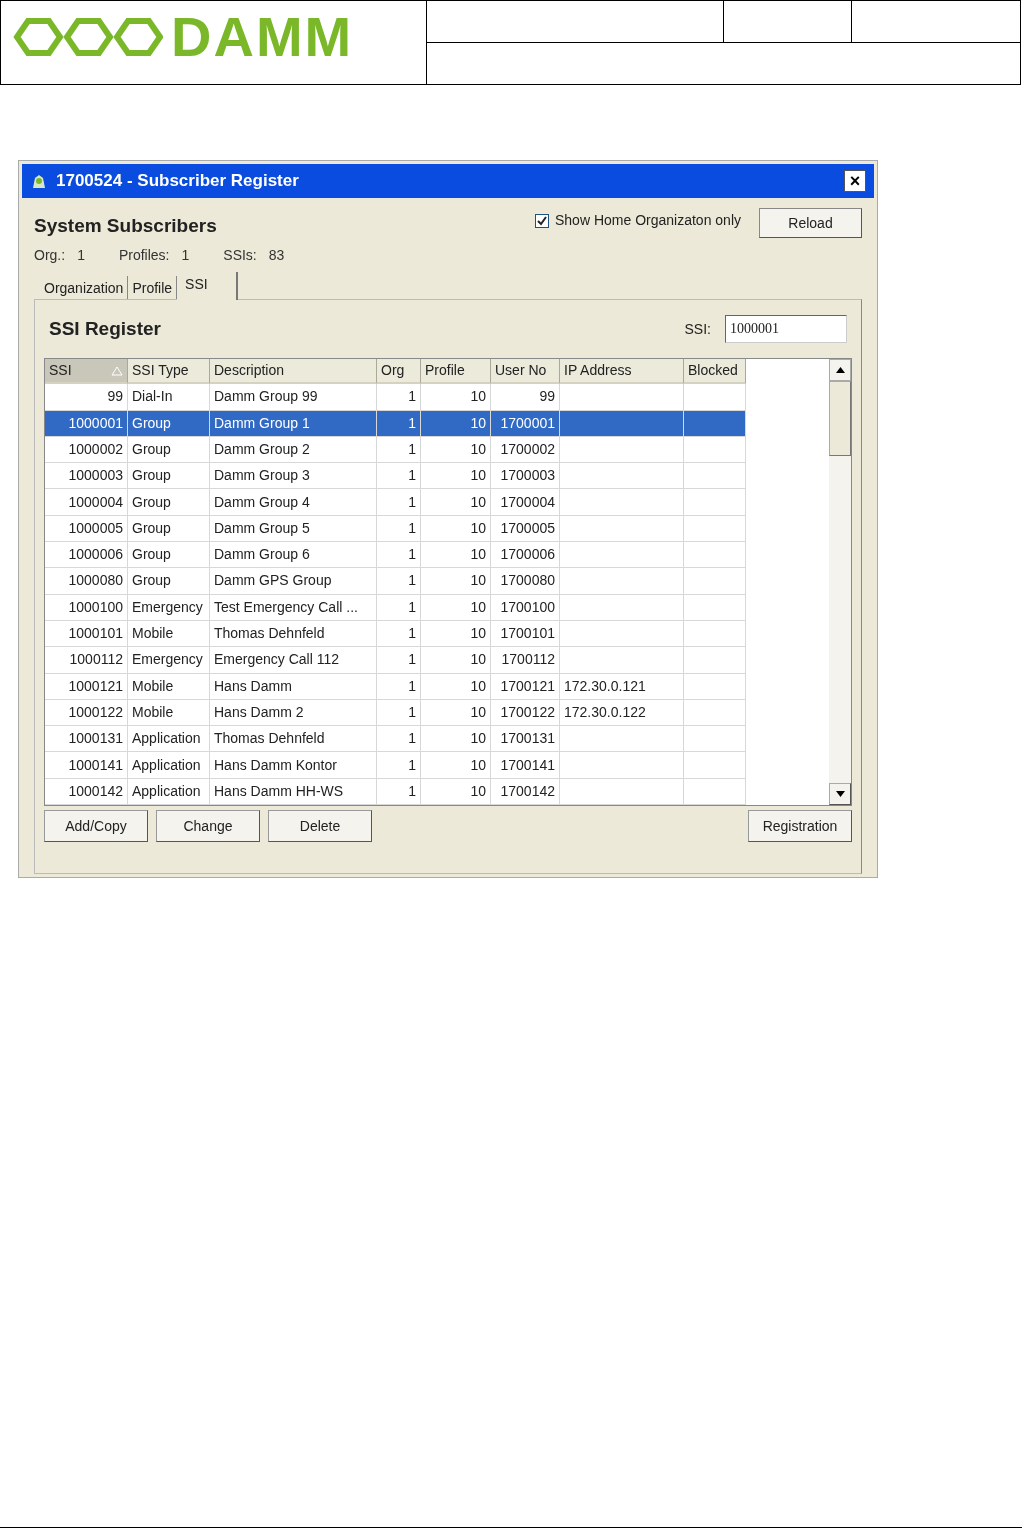 The height and width of the screenshot is (1530, 1022). Describe the element at coordinates (262, 36) in the screenshot. I see `logo-text: DAMM` at that location.